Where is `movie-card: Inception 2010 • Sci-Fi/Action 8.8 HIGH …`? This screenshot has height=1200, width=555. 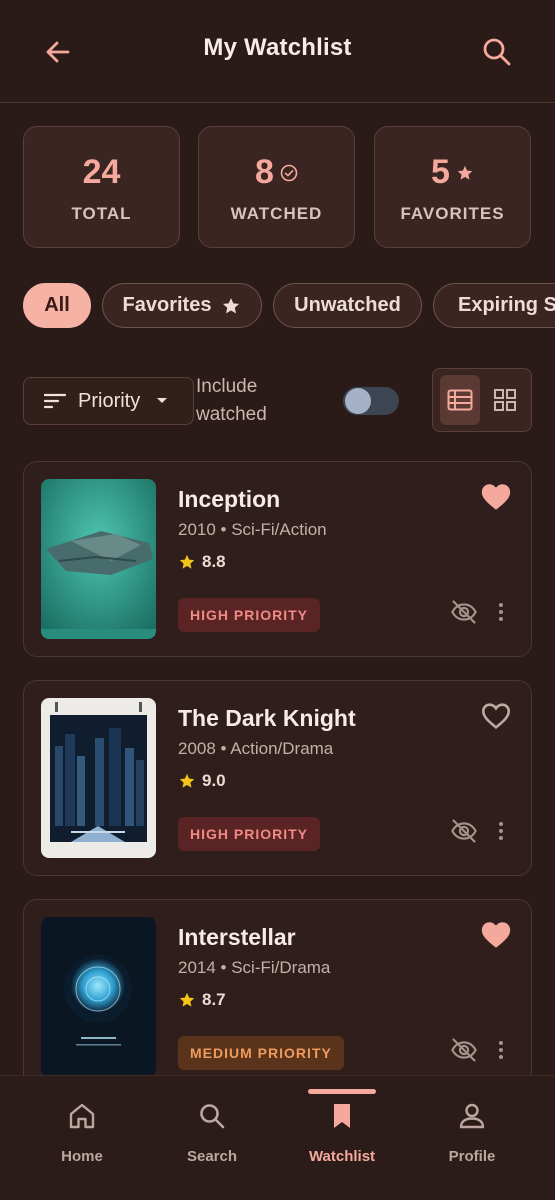
movie-card: Inception 2010 • Sci-Fi/Action 8.8 HIGH … is located at coordinates (277, 559).